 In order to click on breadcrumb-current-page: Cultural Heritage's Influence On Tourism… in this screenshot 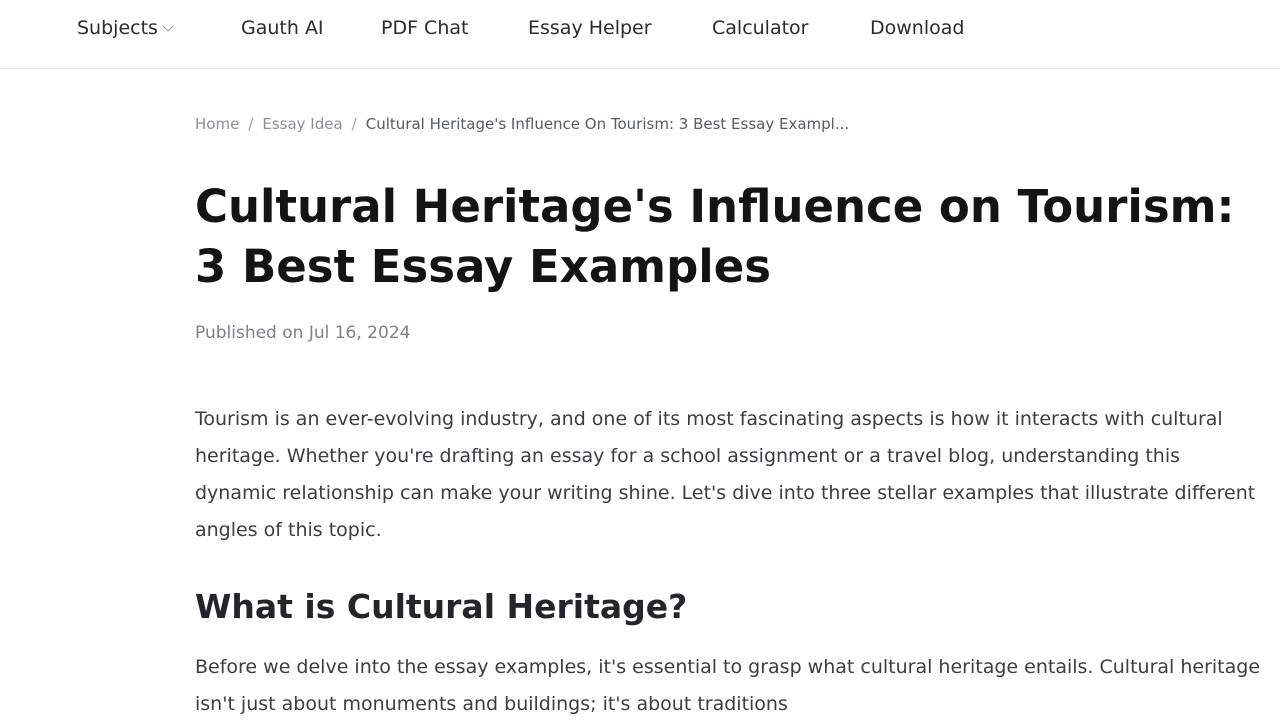, I will do `click(607, 124)`.